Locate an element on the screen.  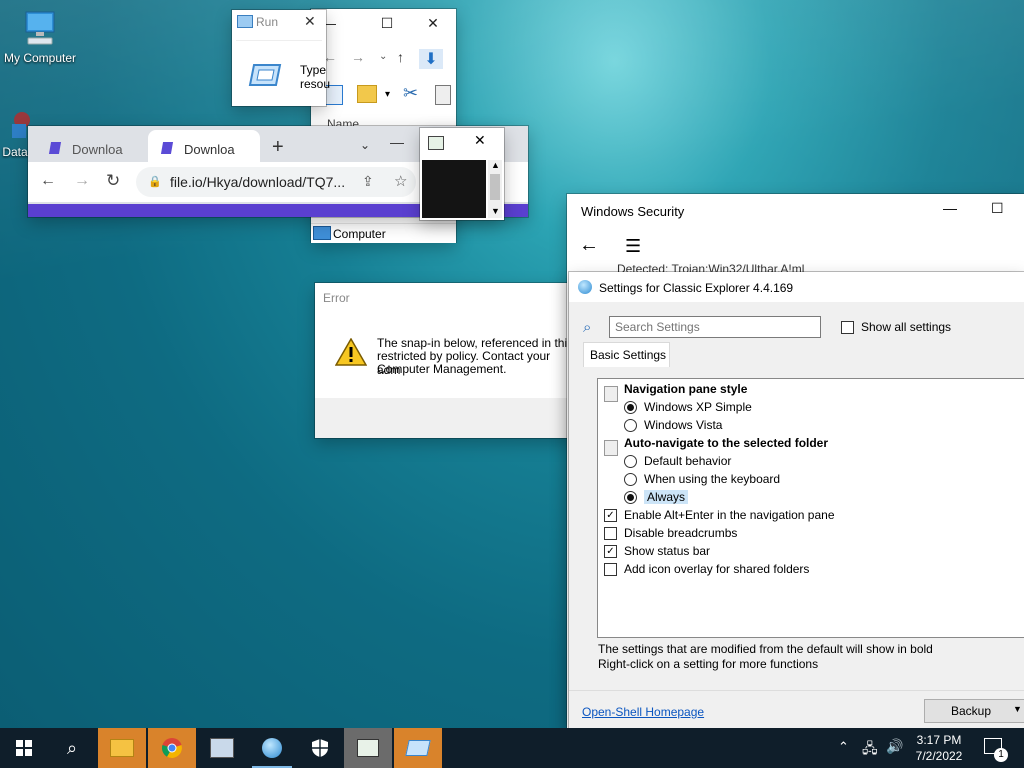
scissors-icon: ✂ is located at coordinates (410, 93).